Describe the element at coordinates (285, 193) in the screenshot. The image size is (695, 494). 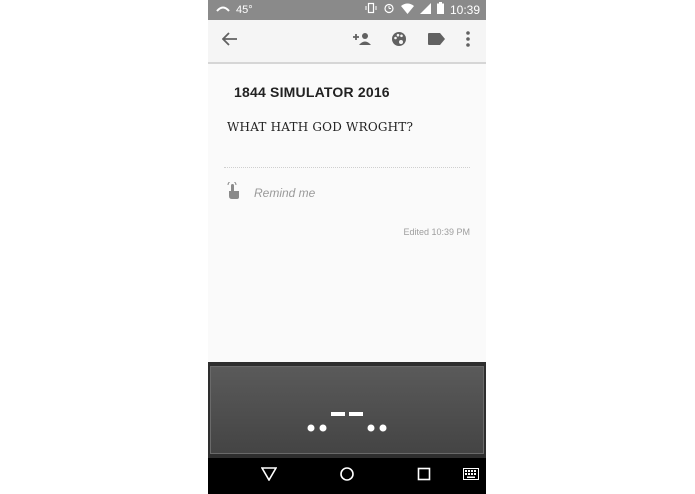
I see `reminder-label: Remind me` at that location.